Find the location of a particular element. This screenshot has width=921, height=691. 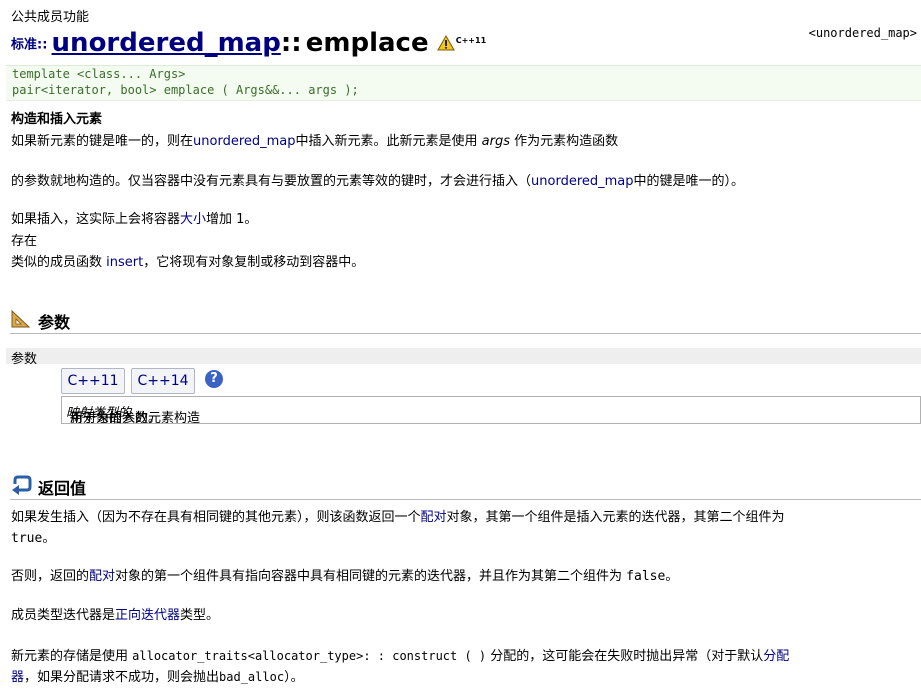

function-name: emplace is located at coordinates (367, 43).